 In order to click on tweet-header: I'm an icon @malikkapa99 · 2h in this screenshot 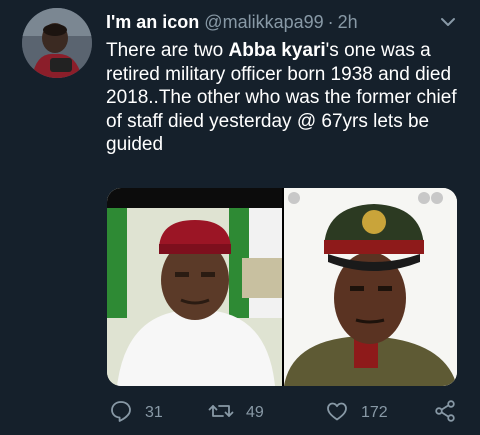, I will do `click(286, 22)`.